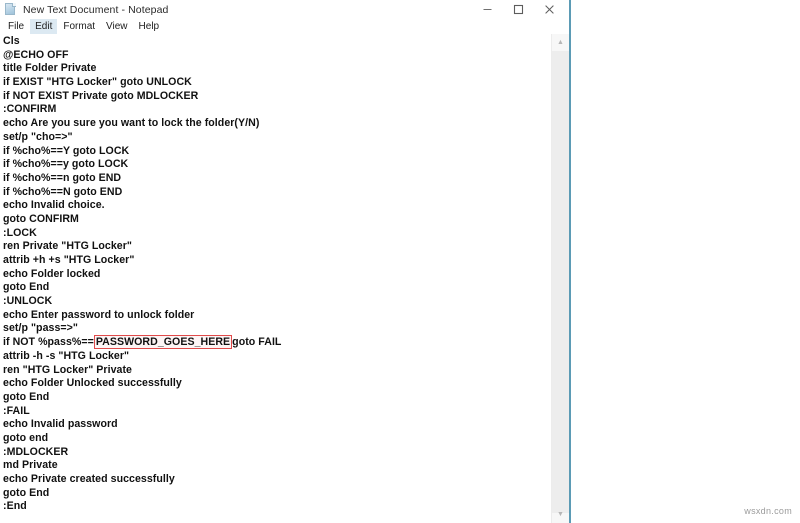 The image size is (800, 523). Describe the element at coordinates (41, 218) in the screenshot. I see `code-line: goto CONFIRM` at that location.